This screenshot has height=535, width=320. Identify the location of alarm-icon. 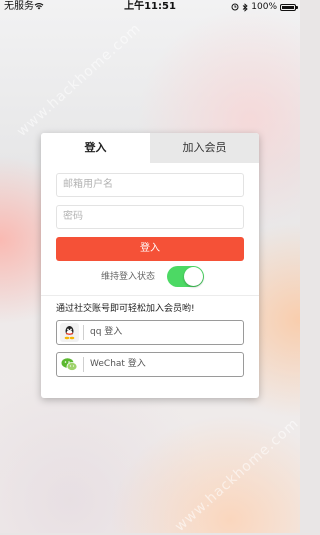
(235, 7).